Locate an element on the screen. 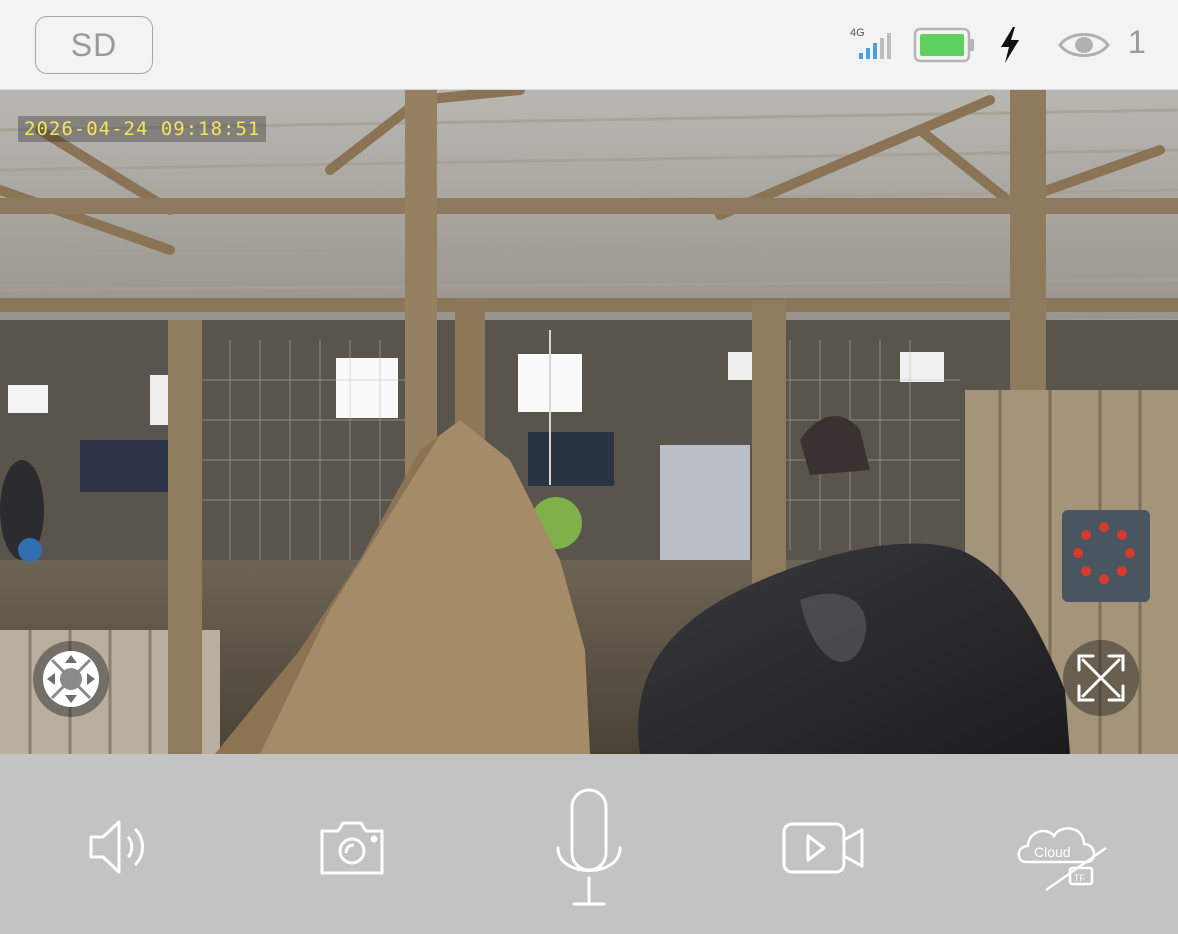 This screenshot has width=1178, height=934. cloud-storage-icon: Cloud TF is located at coordinates (1062, 859).